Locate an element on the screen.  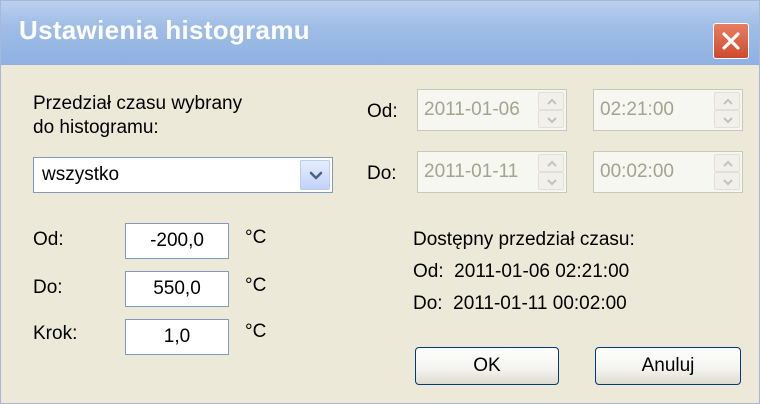
time-to-value: 00:02:00 is located at coordinates (637, 171).